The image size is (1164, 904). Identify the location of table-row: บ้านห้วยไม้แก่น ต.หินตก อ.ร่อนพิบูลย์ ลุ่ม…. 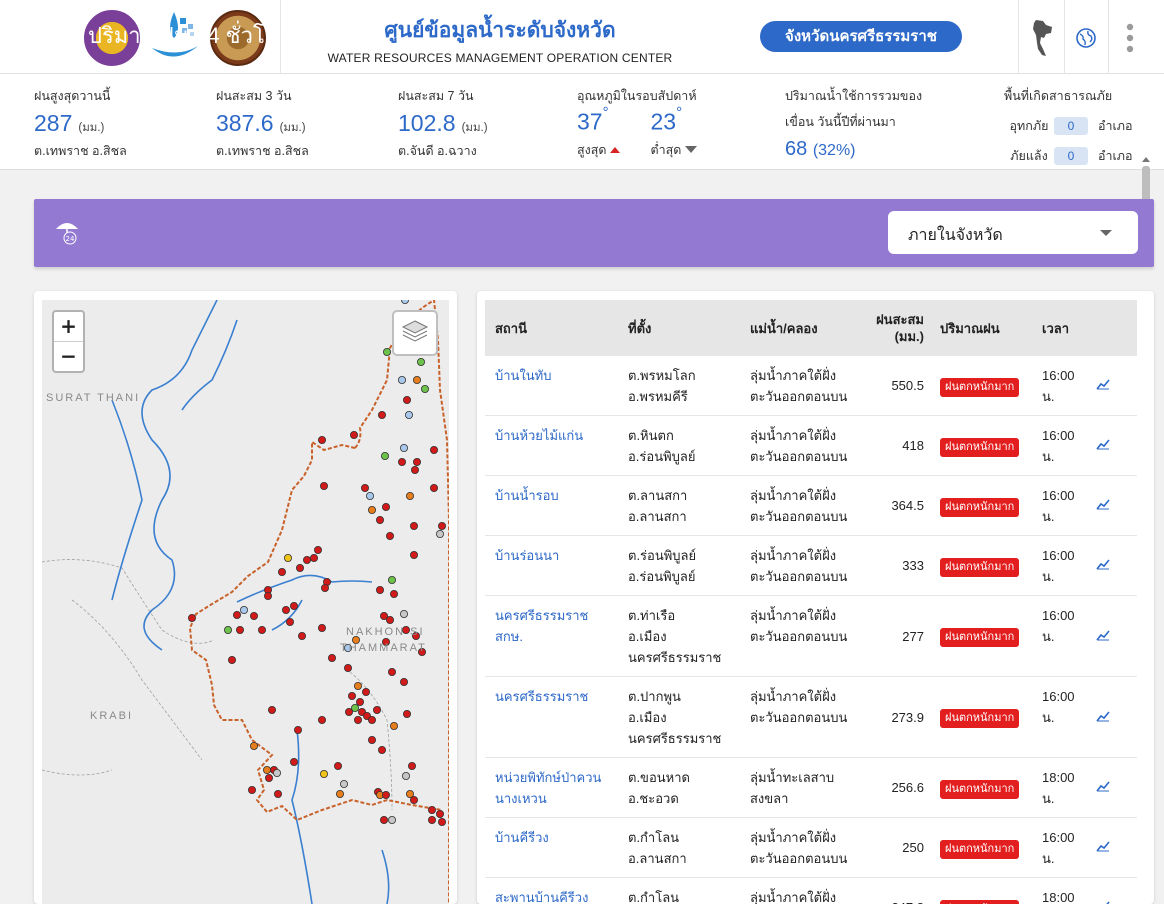
(811, 445).